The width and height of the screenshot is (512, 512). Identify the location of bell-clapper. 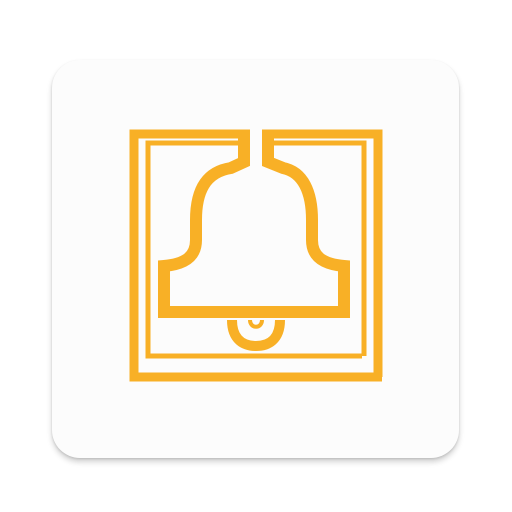
(256, 335).